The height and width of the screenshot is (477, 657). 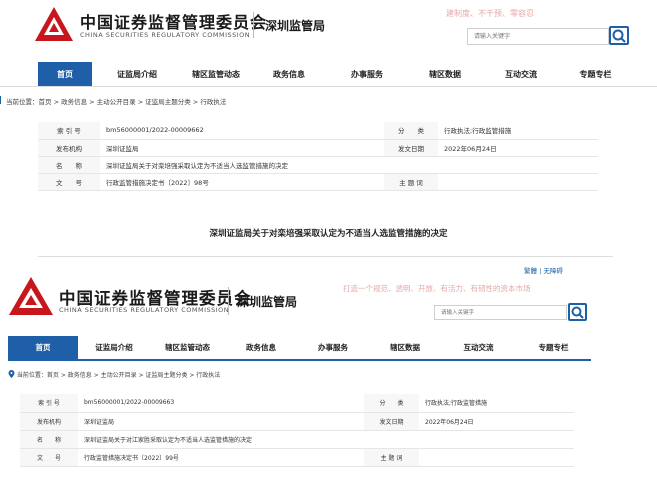 I want to click on name-value: 深圳证监局关于对栾培强采取认定为不适当人选监管措施的决定, so click(x=349, y=165).